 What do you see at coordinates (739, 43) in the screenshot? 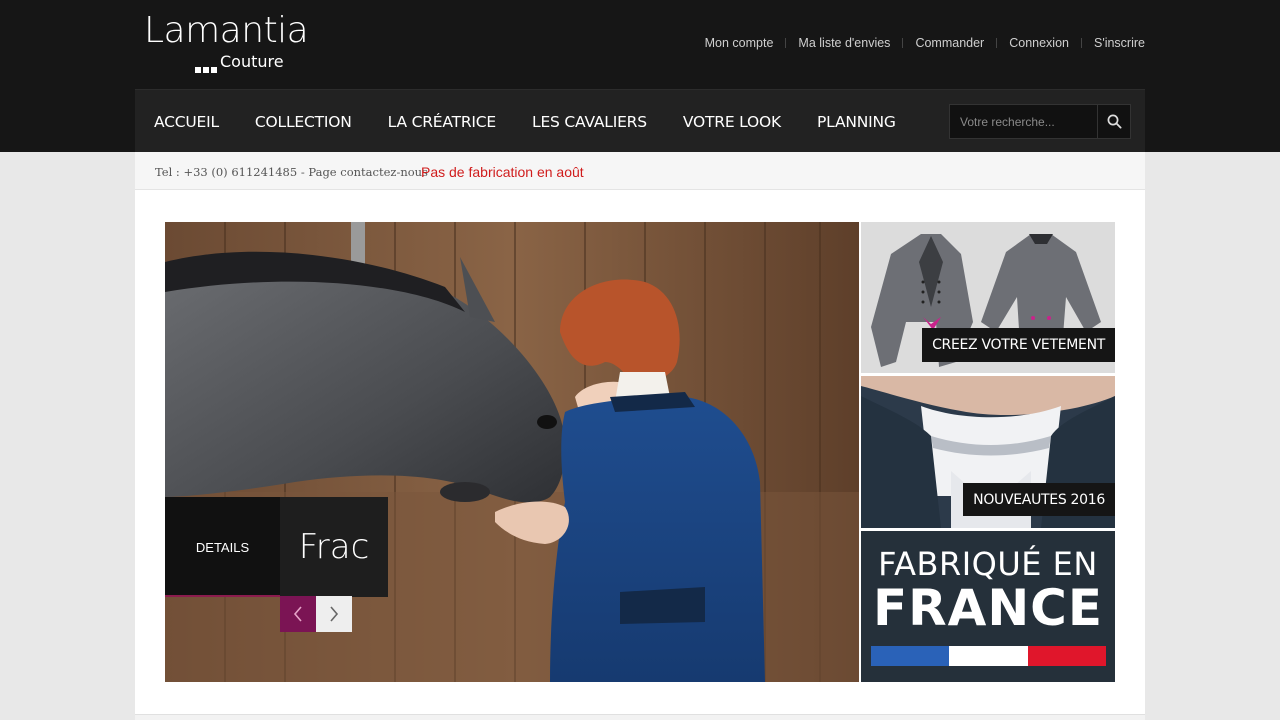
I see `my-account-link: Mon compte` at bounding box center [739, 43].